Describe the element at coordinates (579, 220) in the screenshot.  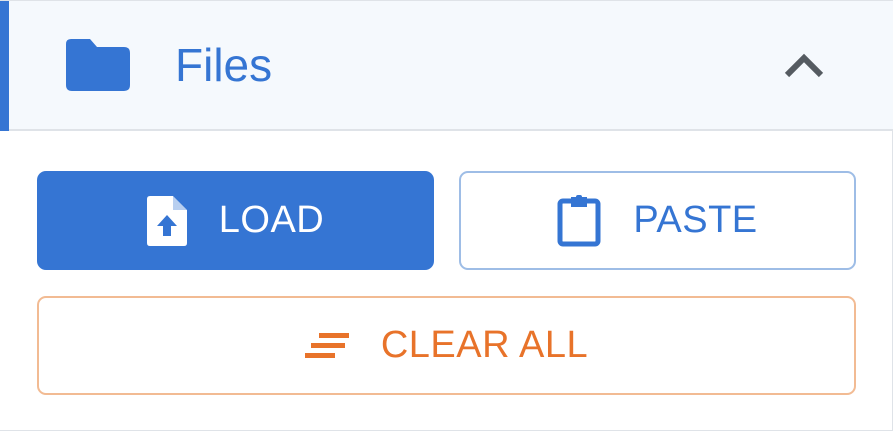
I see `clipboard-icon` at that location.